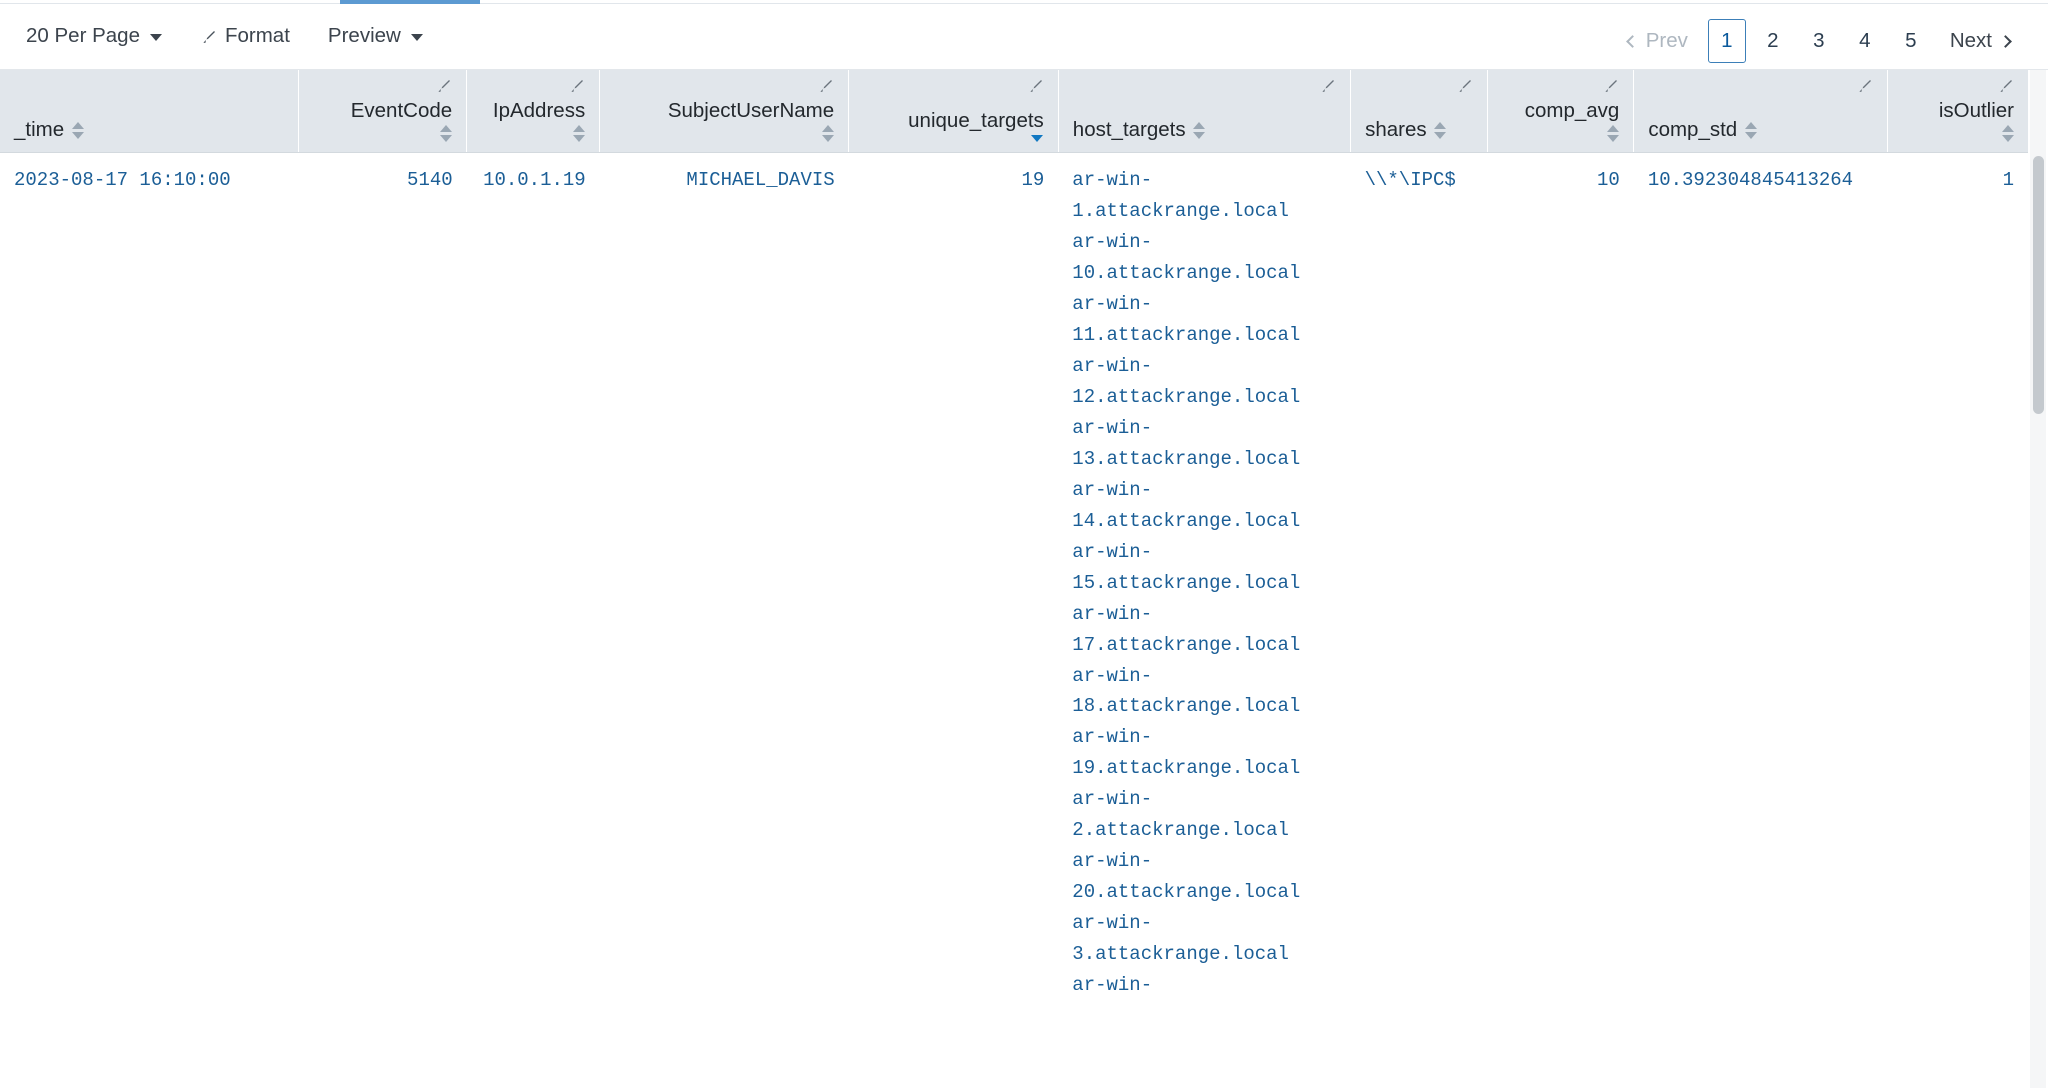 The image size is (2048, 1088). I want to click on cell-line: ar-win-17.attackrange.local, so click(1186, 629).